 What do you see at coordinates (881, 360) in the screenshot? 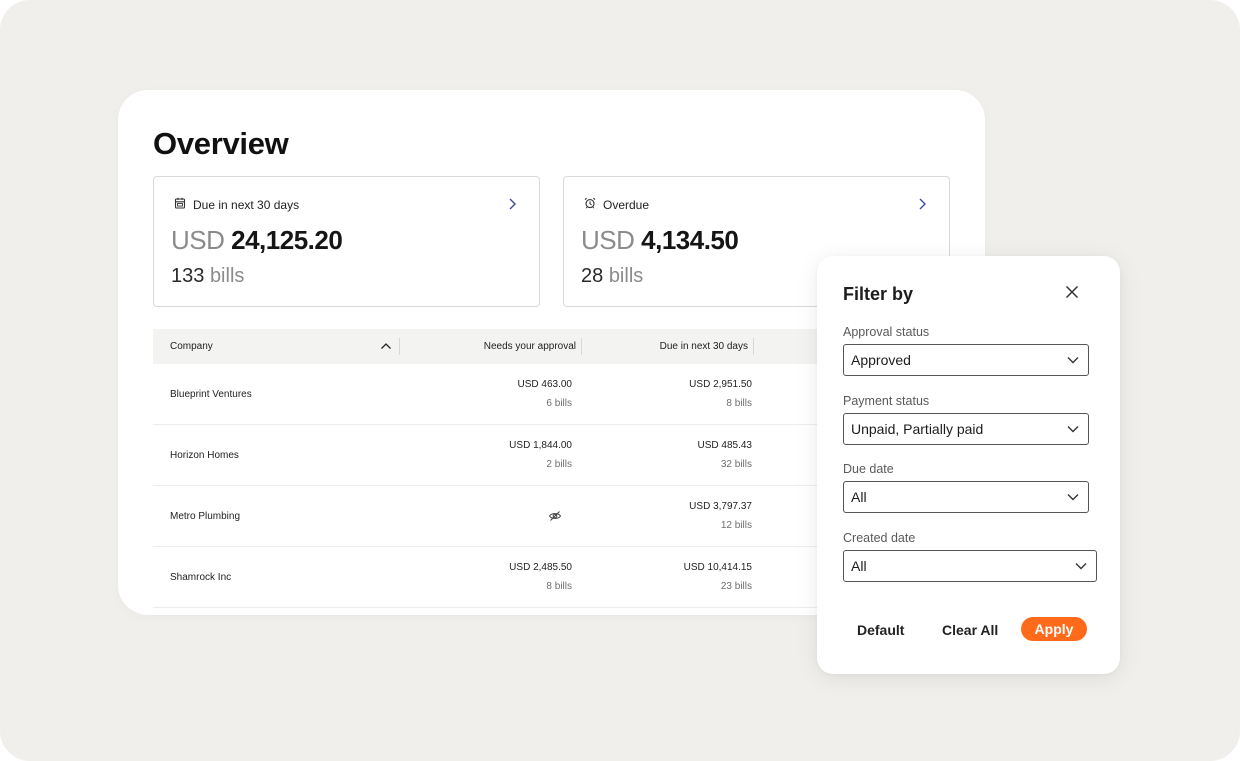
I see `select-value: Approved` at bounding box center [881, 360].